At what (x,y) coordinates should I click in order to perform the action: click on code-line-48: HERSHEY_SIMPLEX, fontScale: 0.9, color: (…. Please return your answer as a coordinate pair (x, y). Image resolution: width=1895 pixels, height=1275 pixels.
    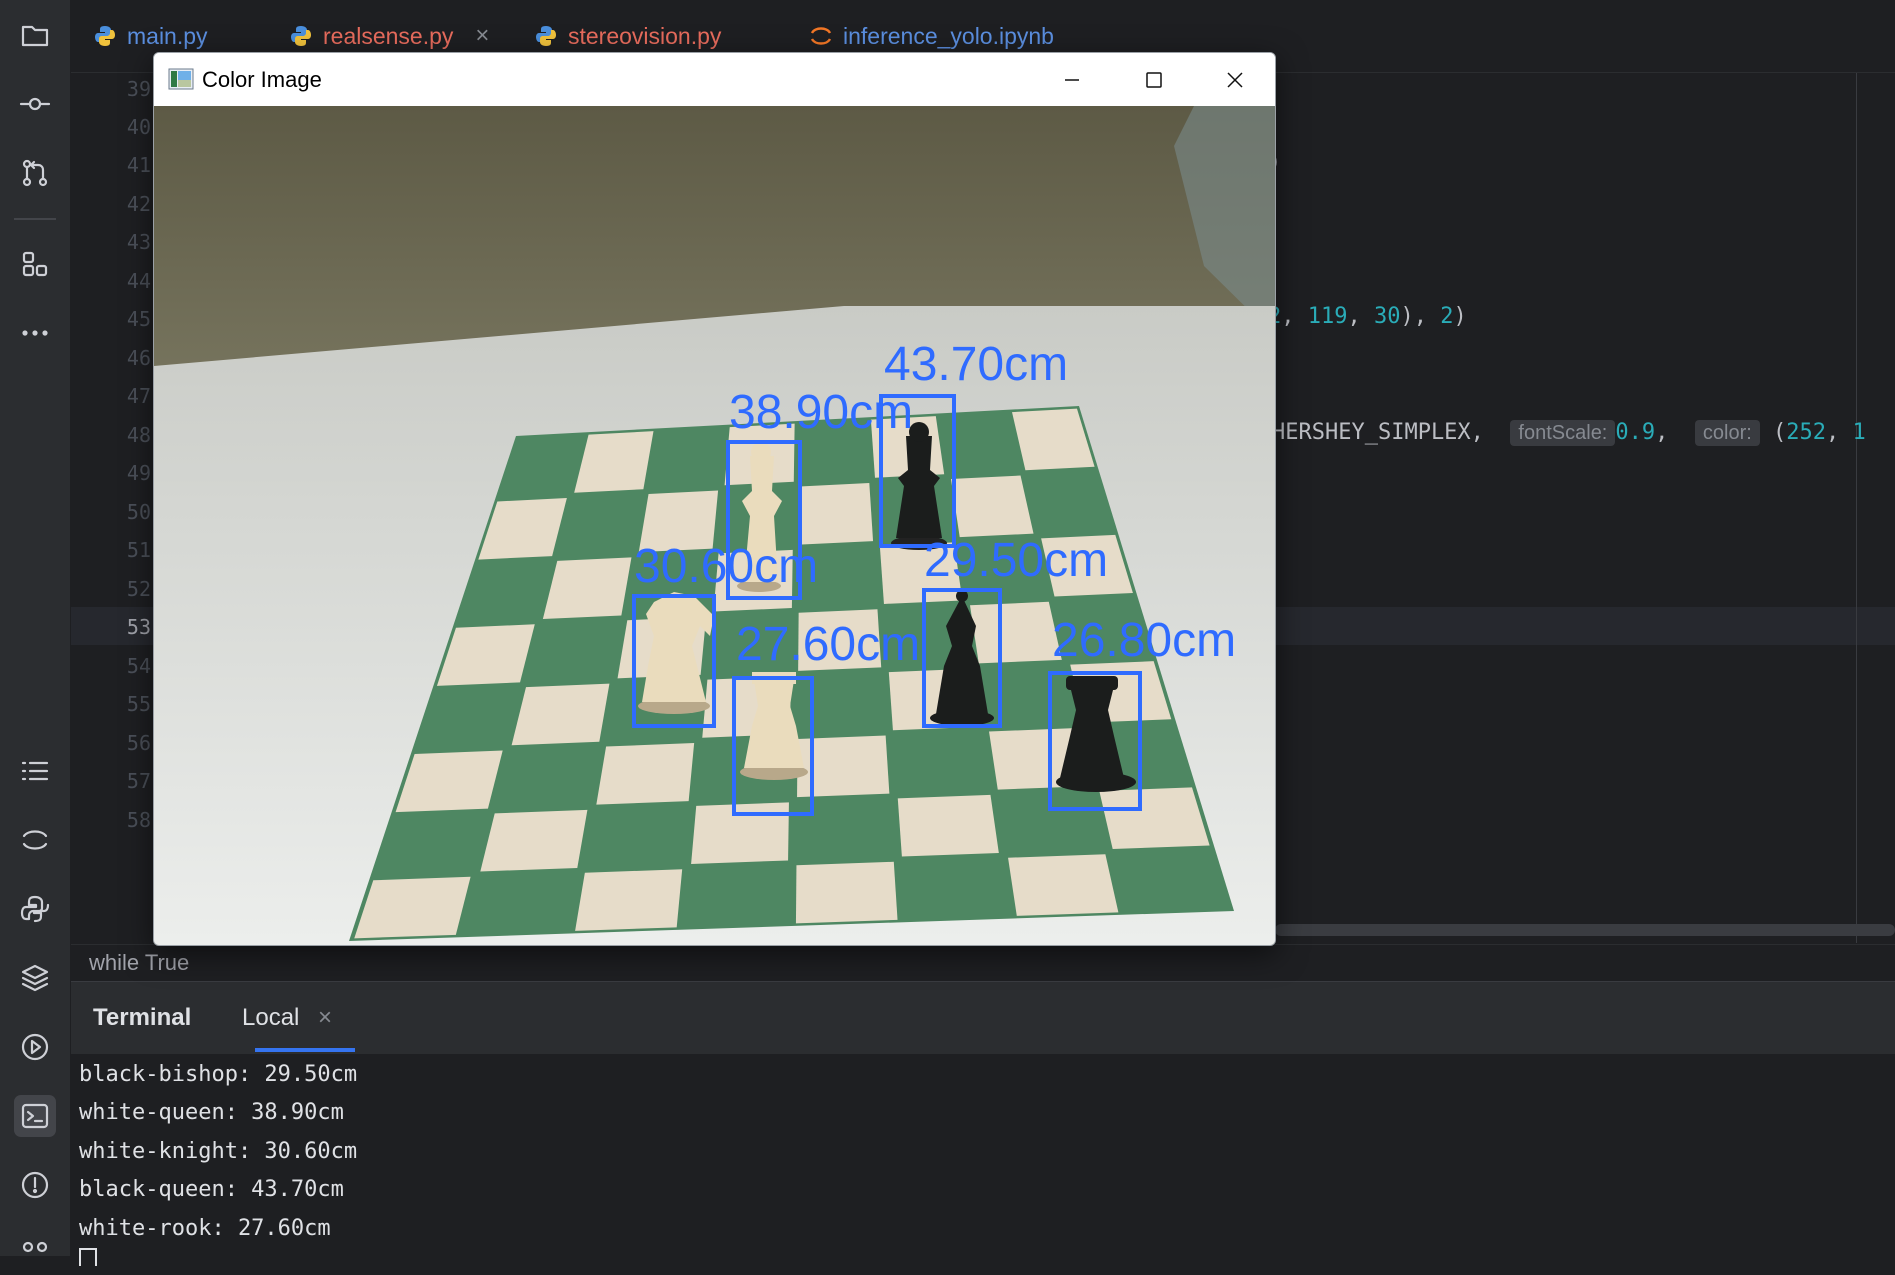
    Looking at the image, I should click on (1569, 433).